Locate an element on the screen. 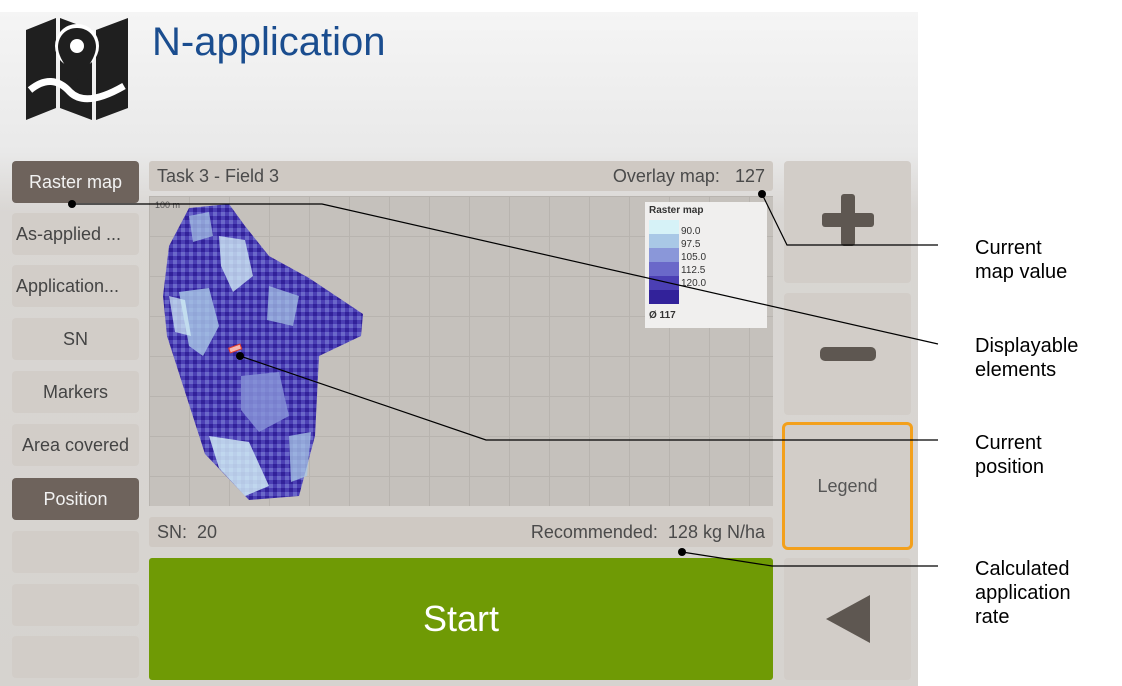  callout-current-map-value: Current map value is located at coordinates (1021, 260).